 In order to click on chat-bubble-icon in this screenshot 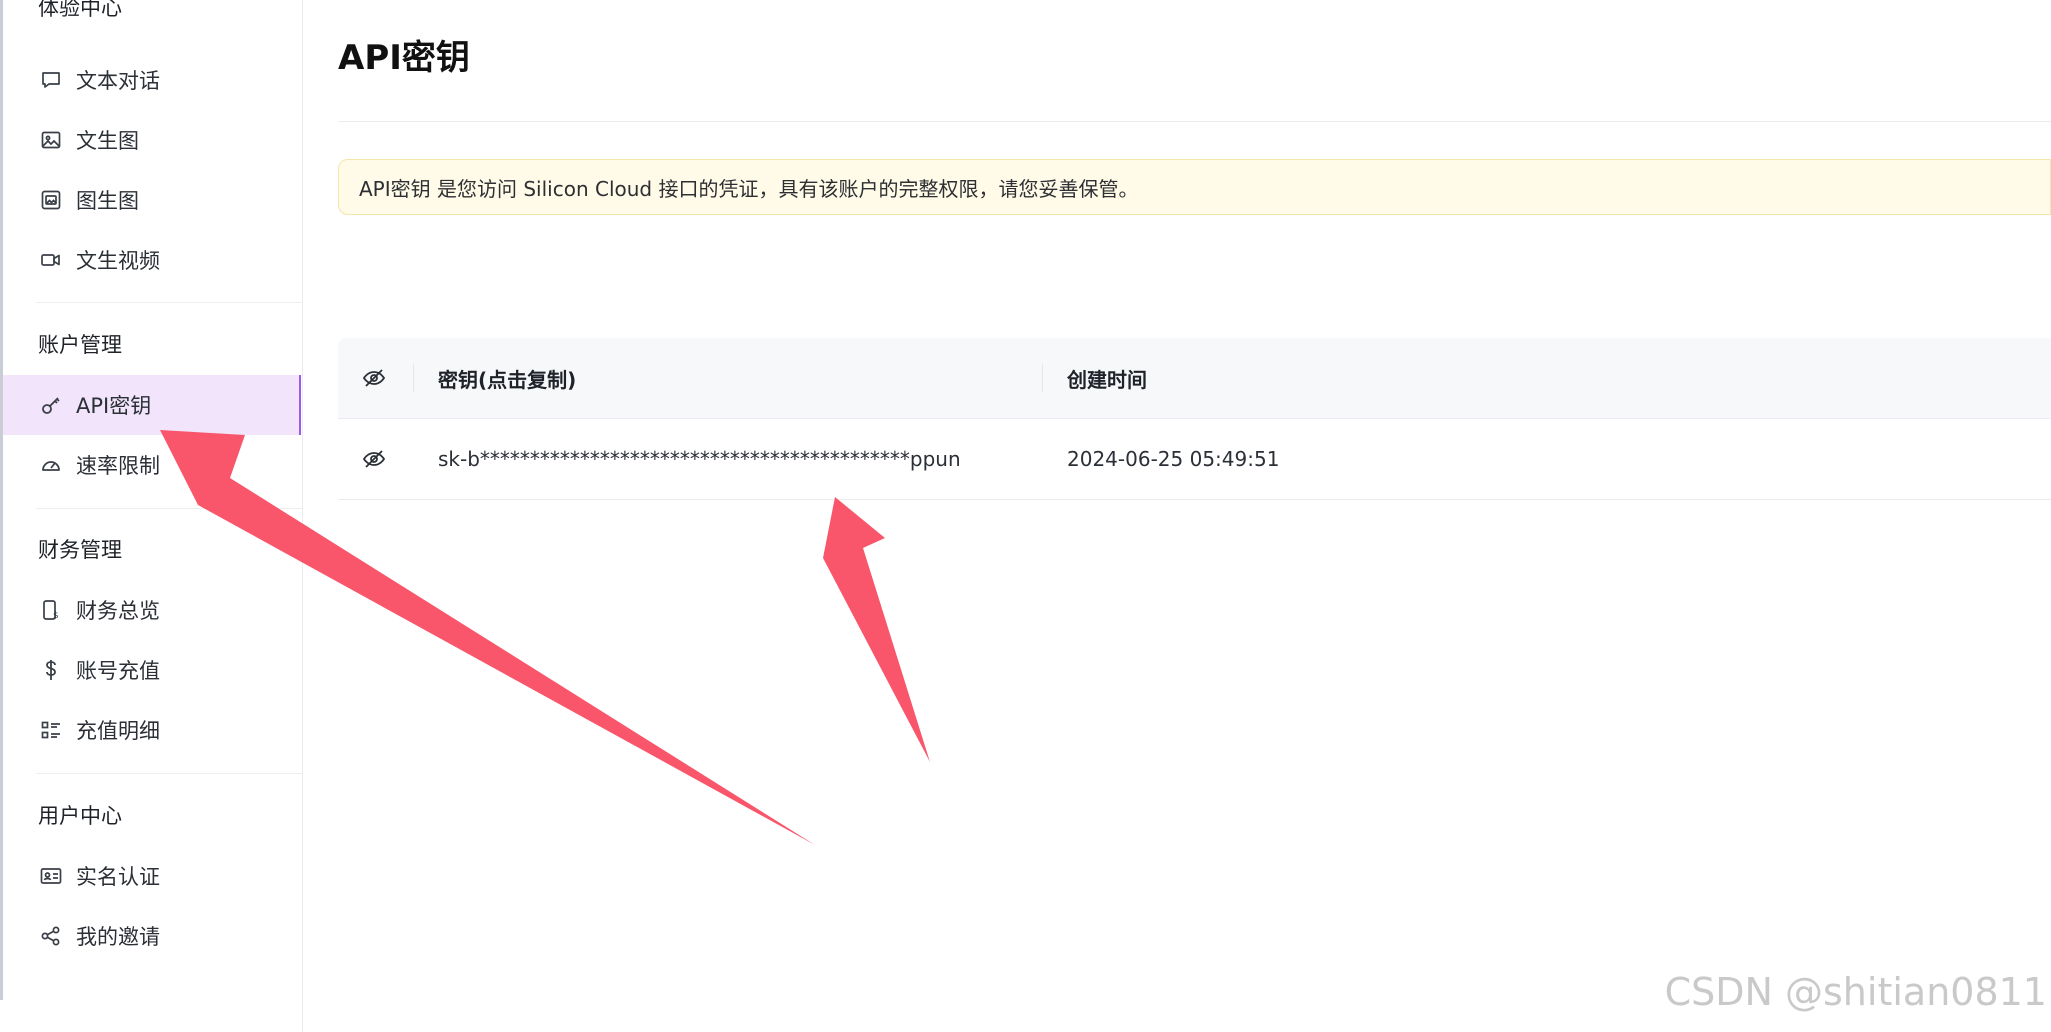, I will do `click(51, 80)`.